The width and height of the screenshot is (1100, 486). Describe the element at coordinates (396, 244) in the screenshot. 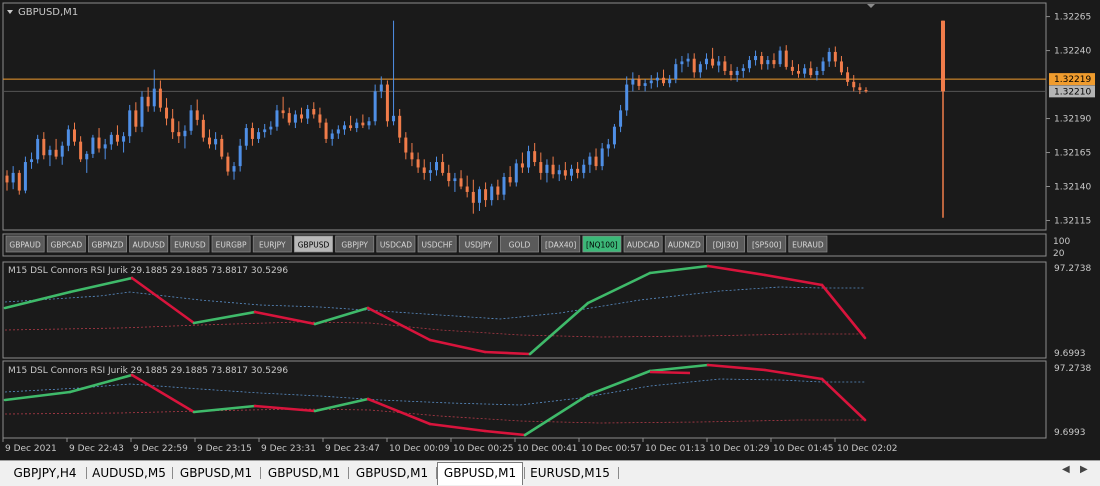

I see `symbol-button-usdcad: USDCAD` at that location.